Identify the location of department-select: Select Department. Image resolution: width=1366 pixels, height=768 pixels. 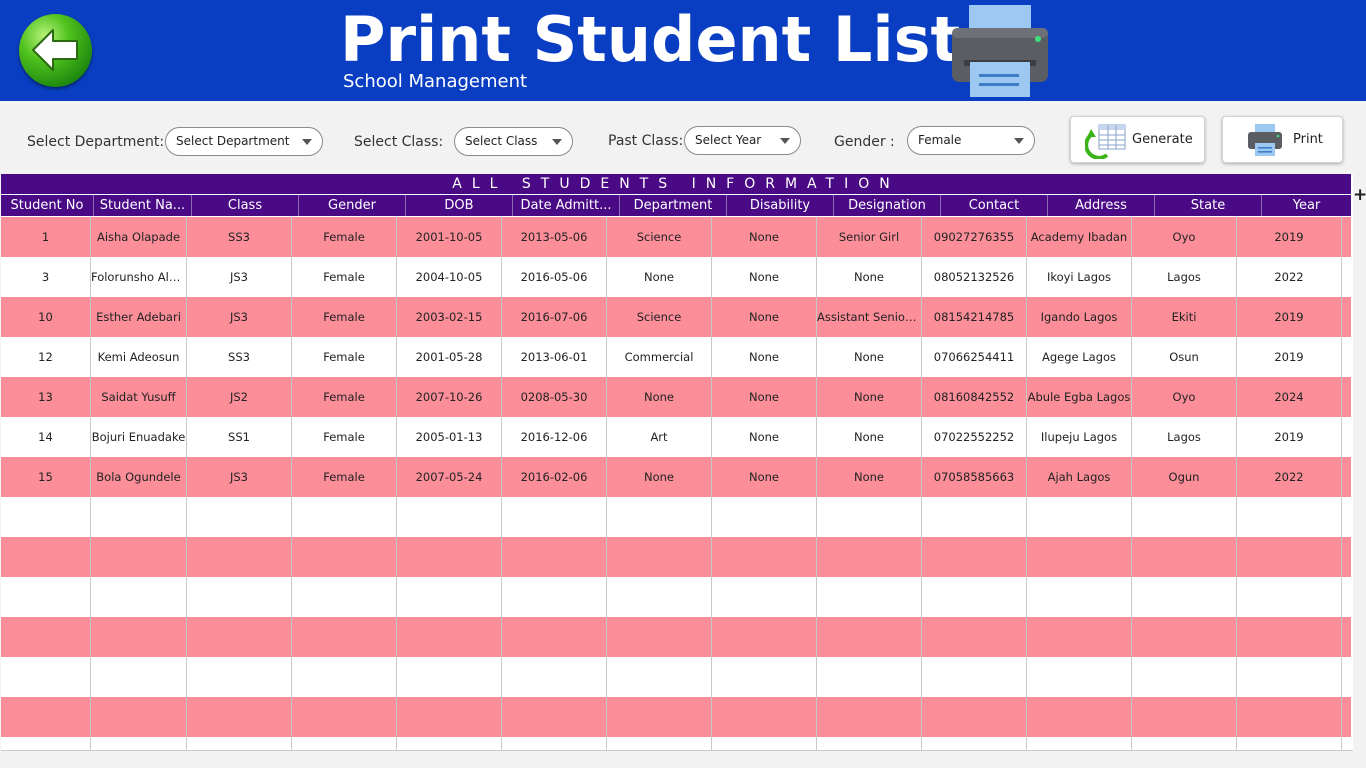
(244, 141).